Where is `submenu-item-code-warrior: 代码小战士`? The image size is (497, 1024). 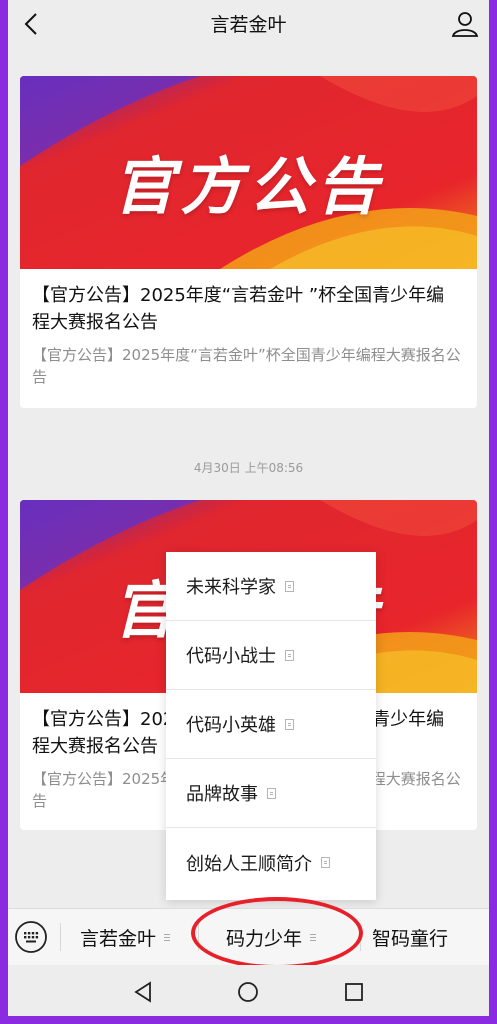 submenu-item-code-warrior: 代码小战士 is located at coordinates (271, 655).